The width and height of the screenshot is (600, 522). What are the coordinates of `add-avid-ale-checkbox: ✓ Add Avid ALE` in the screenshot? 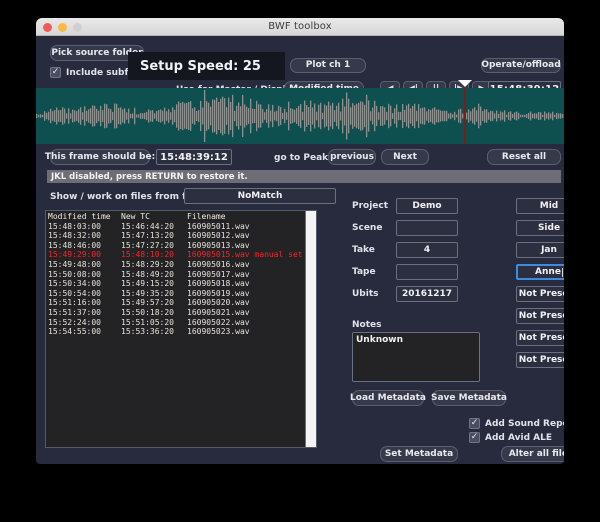 It's located at (510, 437).